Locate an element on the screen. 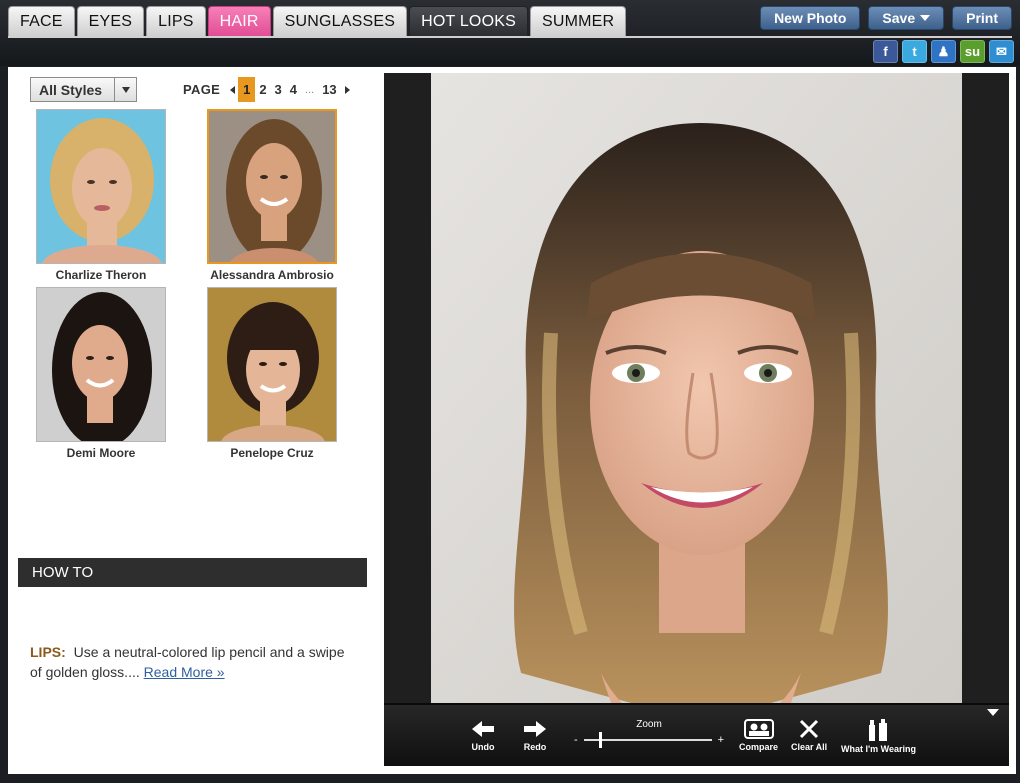  print-label: Print is located at coordinates (982, 18).